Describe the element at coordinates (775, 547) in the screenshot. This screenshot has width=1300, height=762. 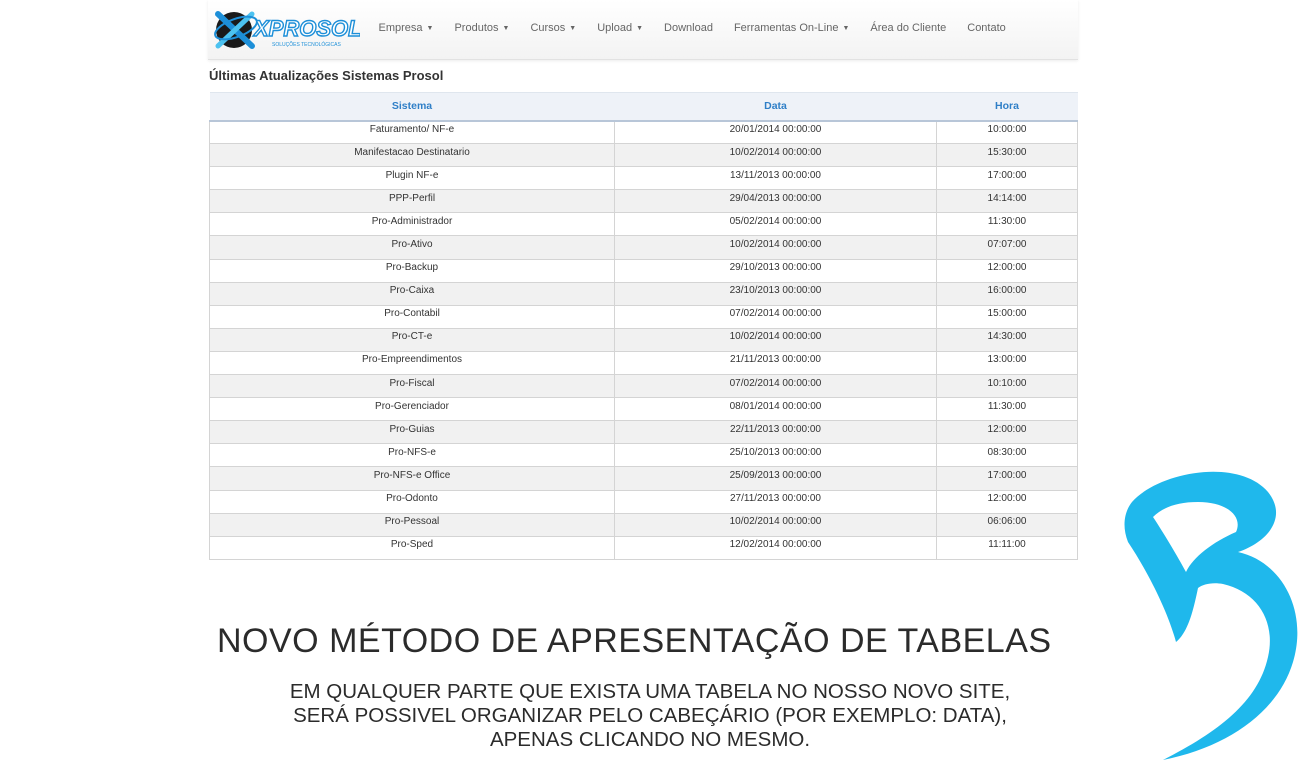
I see `cell-data: 12/02/2014 00:00:00` at that location.